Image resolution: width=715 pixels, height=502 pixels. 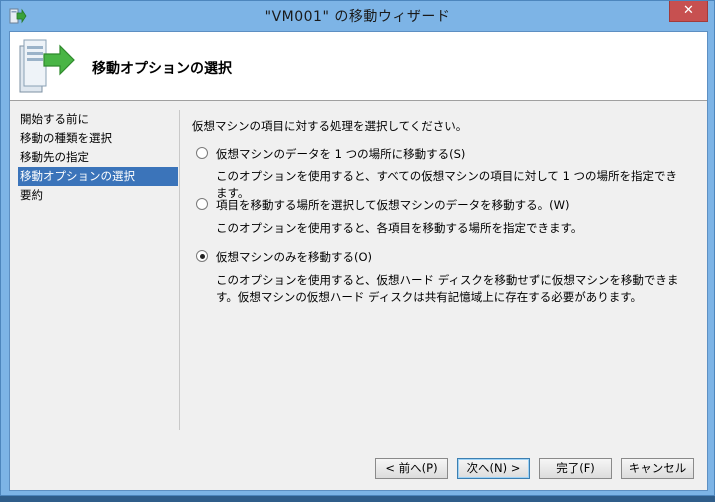 I want to click on back-button: < 前へ(P), so click(x=411, y=468).